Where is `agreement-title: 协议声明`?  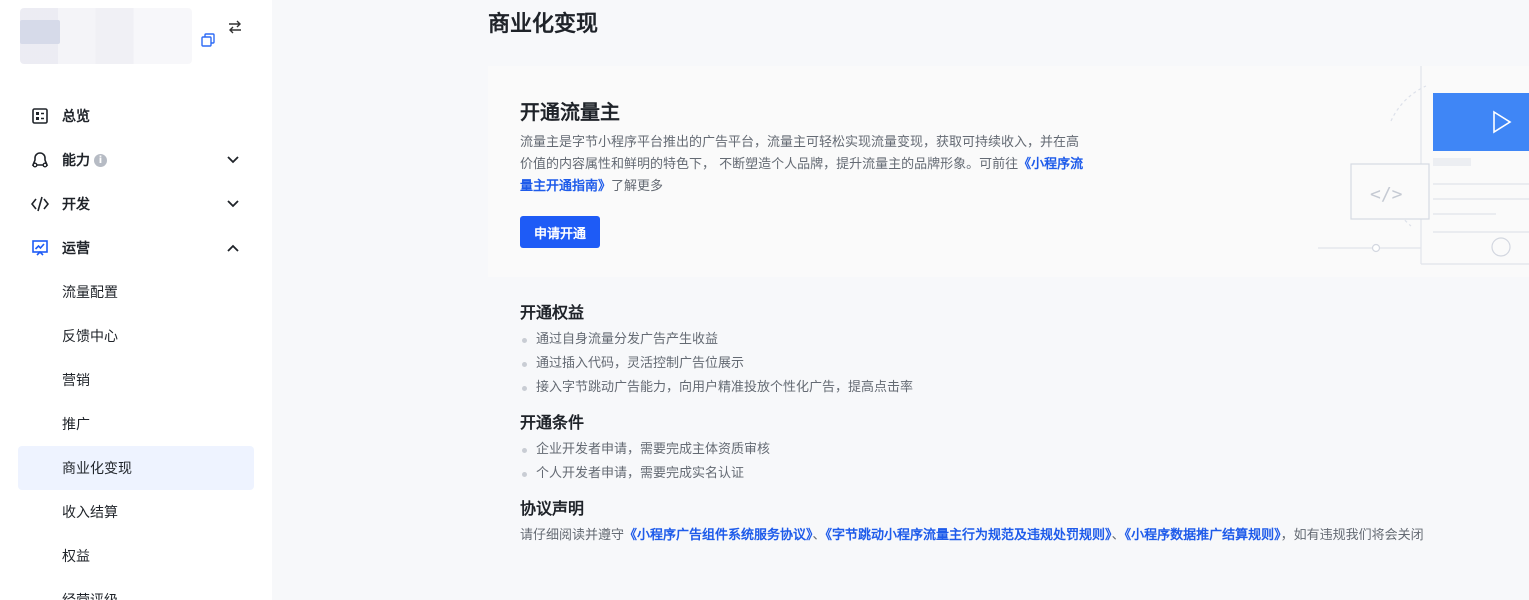
agreement-title: 协议声明 is located at coordinates (552, 508).